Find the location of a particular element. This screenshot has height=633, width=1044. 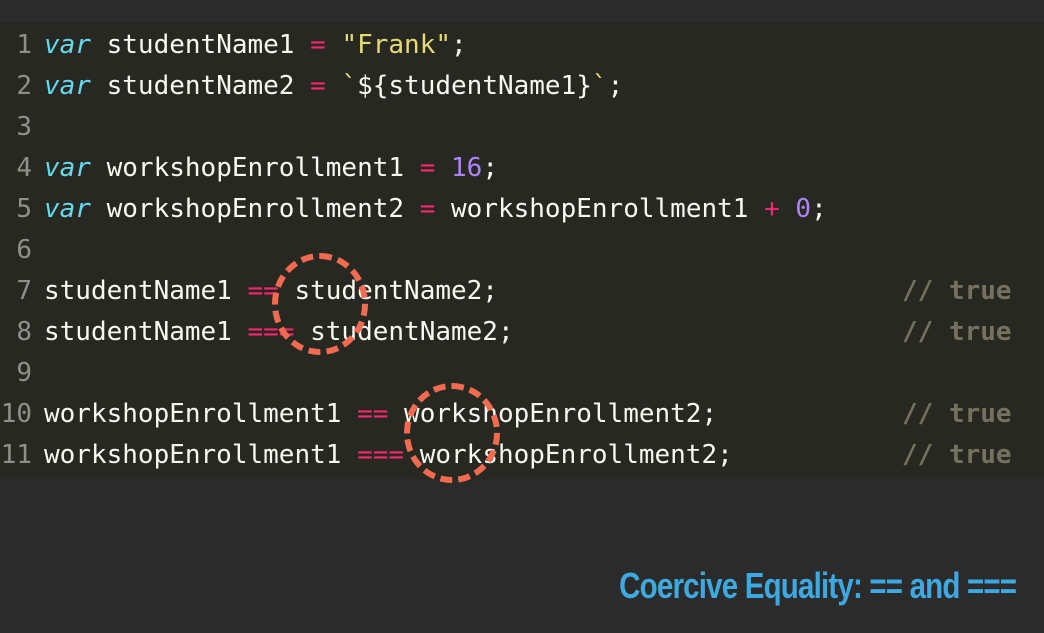

line-number: 1 is located at coordinates (24, 45).